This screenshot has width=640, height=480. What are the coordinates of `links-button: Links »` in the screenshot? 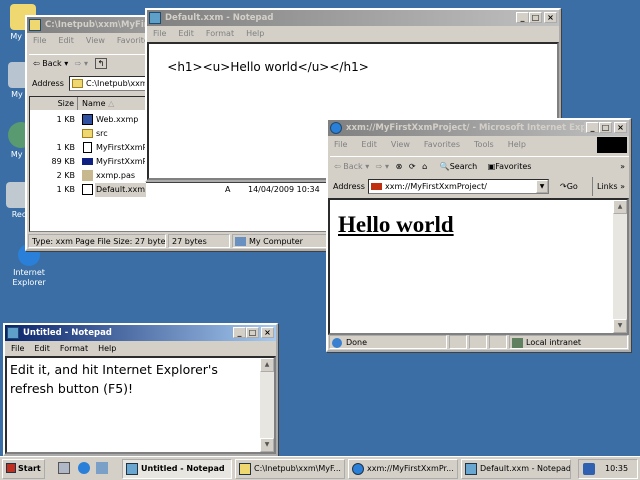 It's located at (608, 186).